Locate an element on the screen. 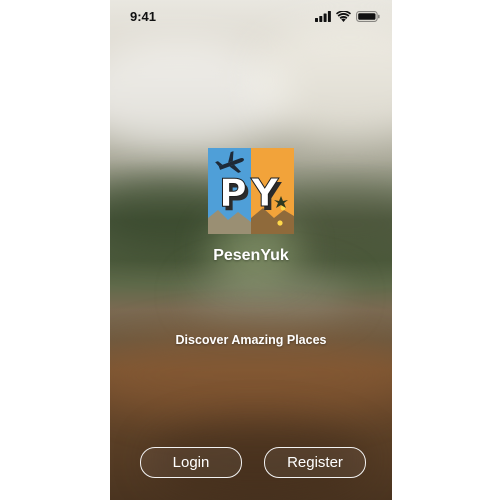 The height and width of the screenshot is (500, 500). status-bar: 9:41 is located at coordinates (251, 16).